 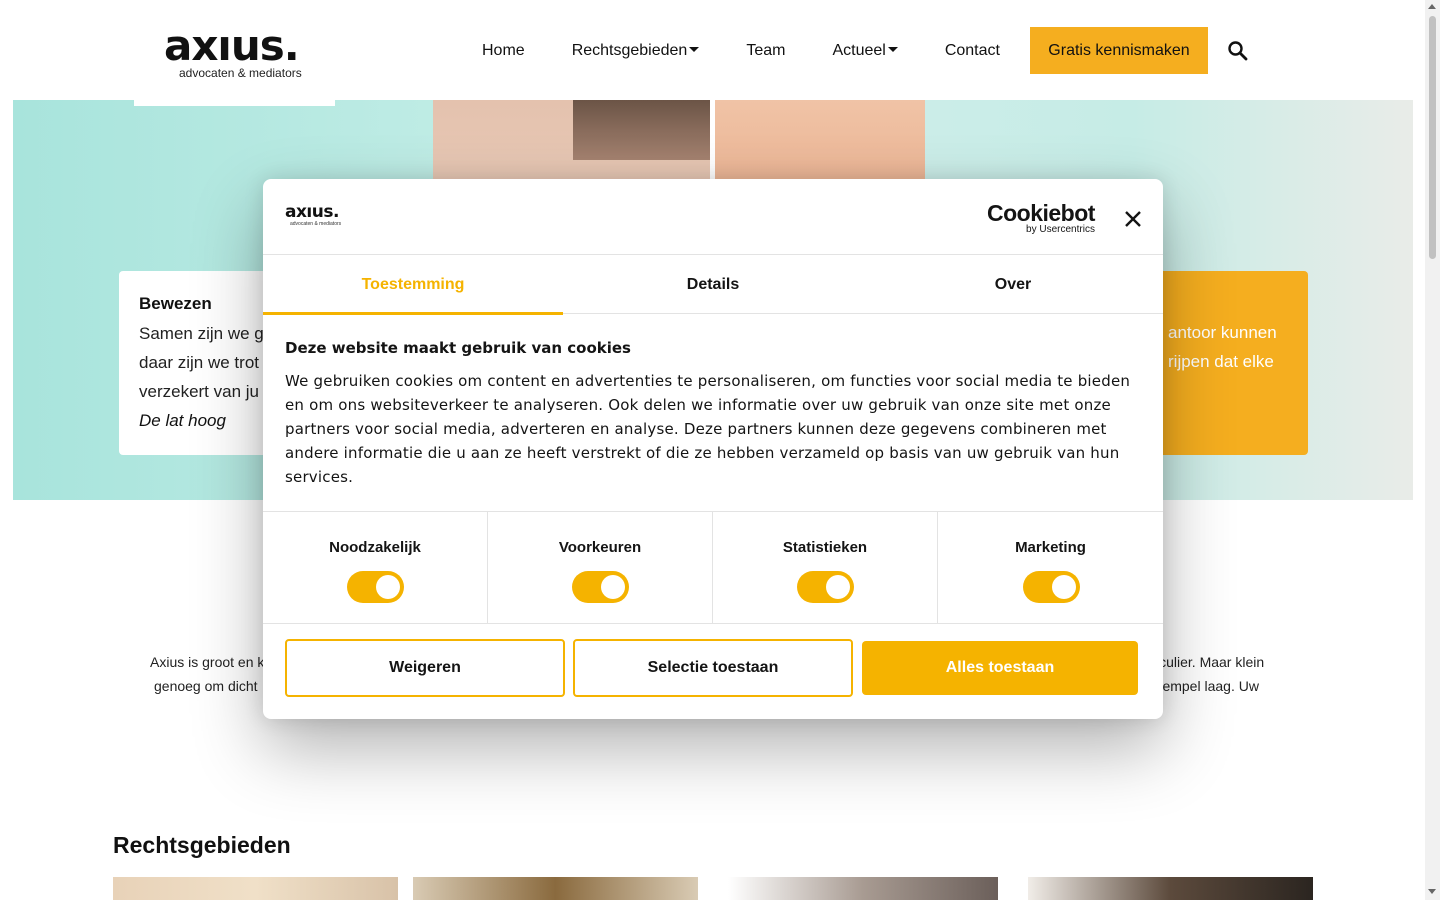 I want to click on nav-team: Team, so click(x=765, y=51).